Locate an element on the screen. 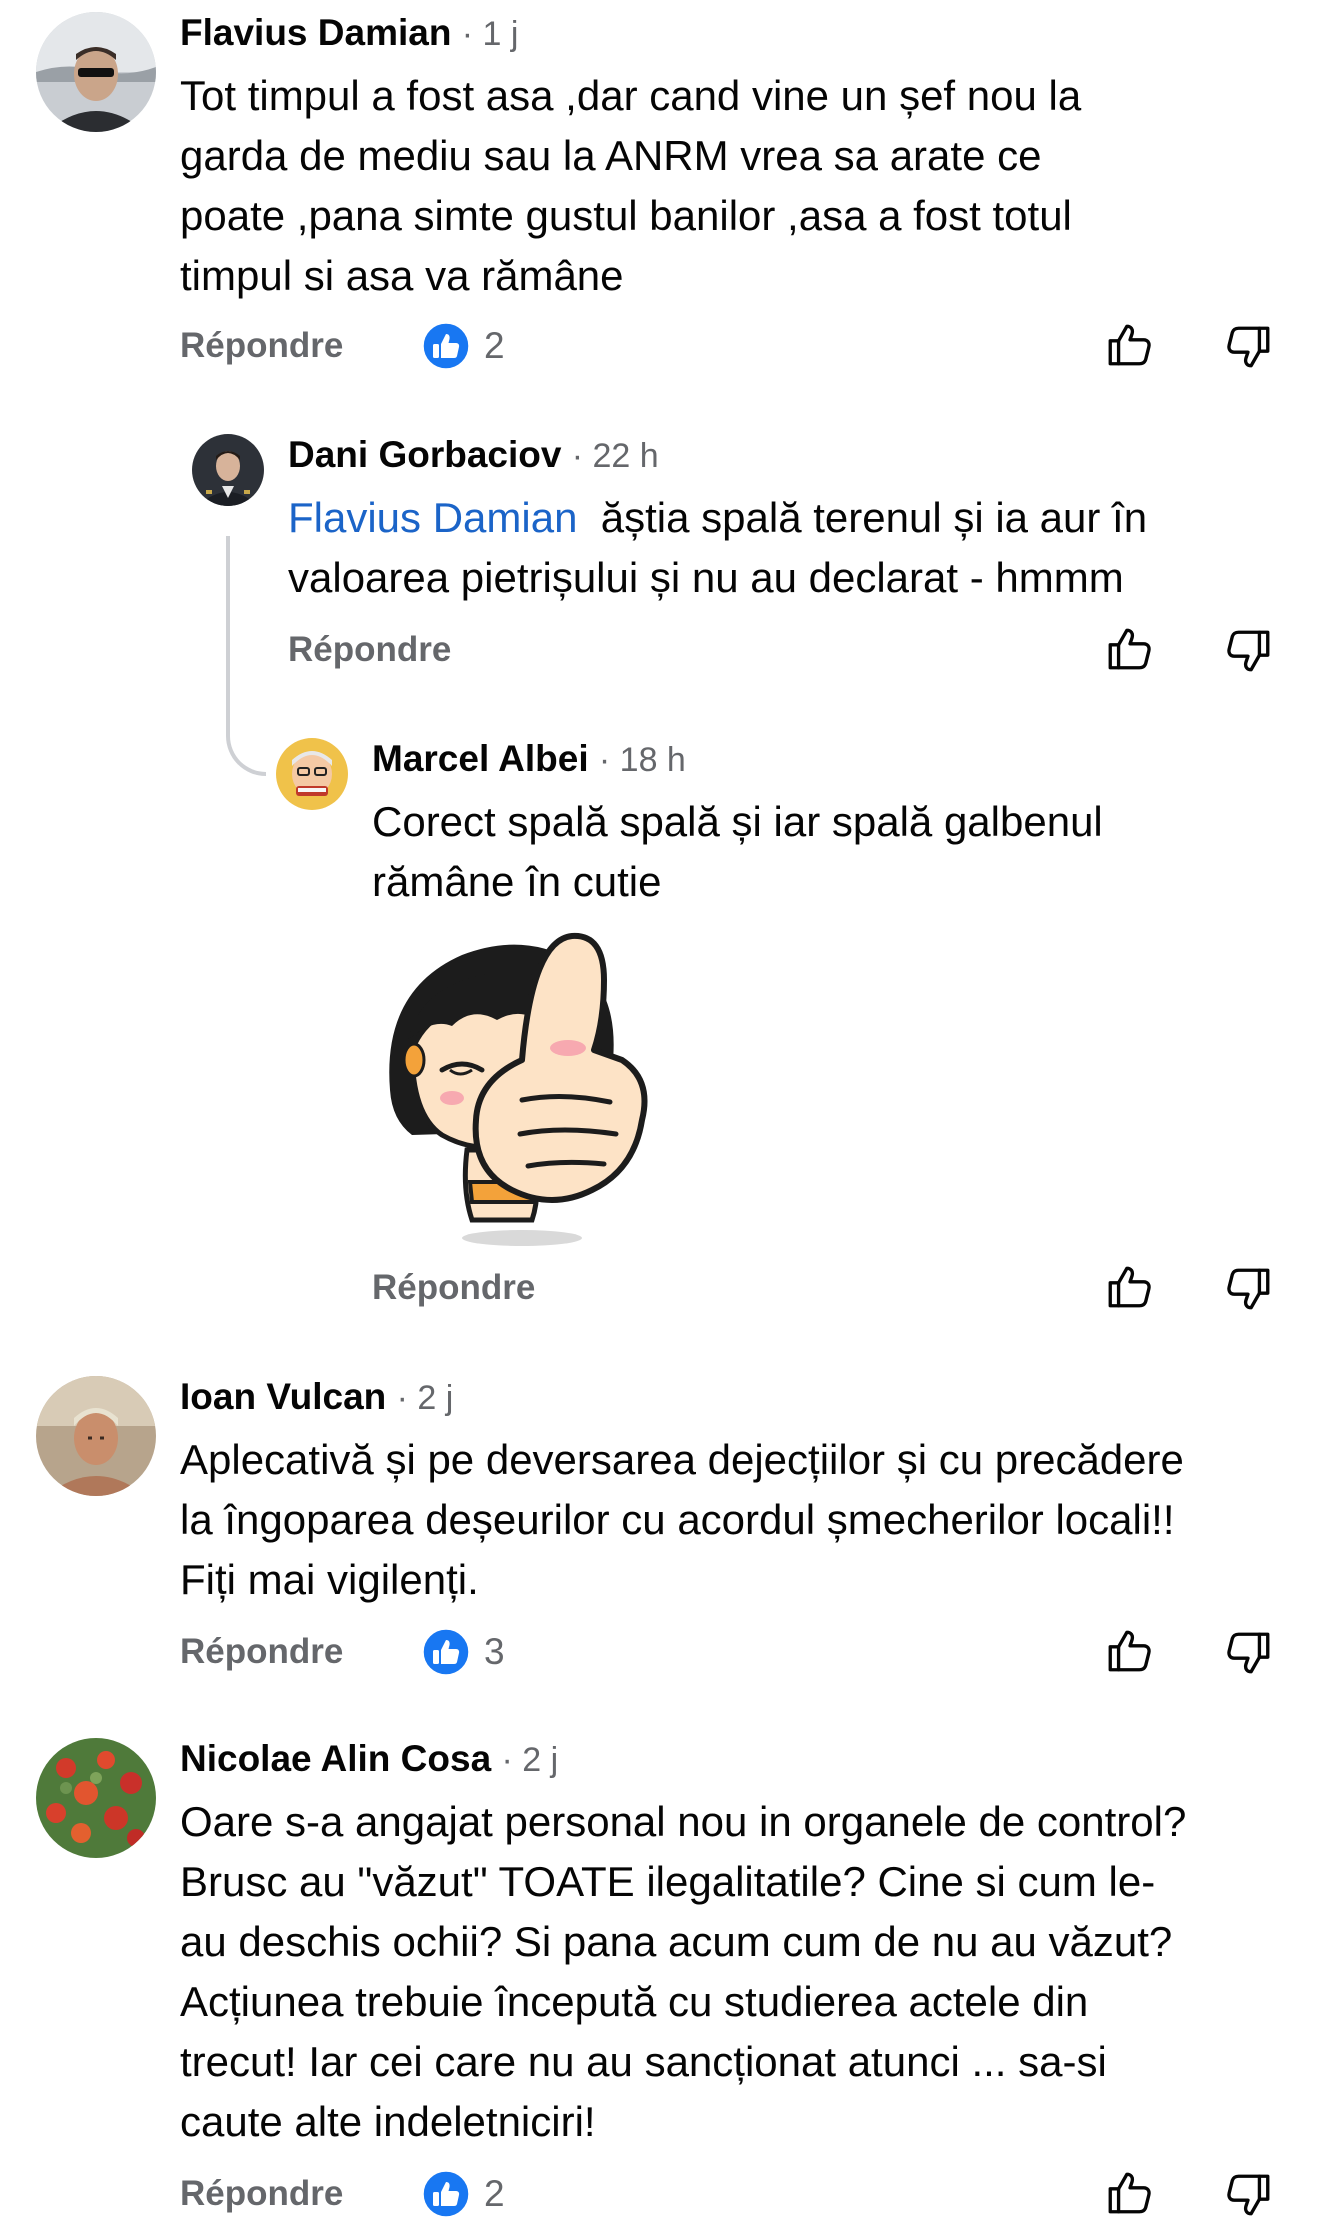  comment-line: rămâne în cutie is located at coordinates (517, 881).